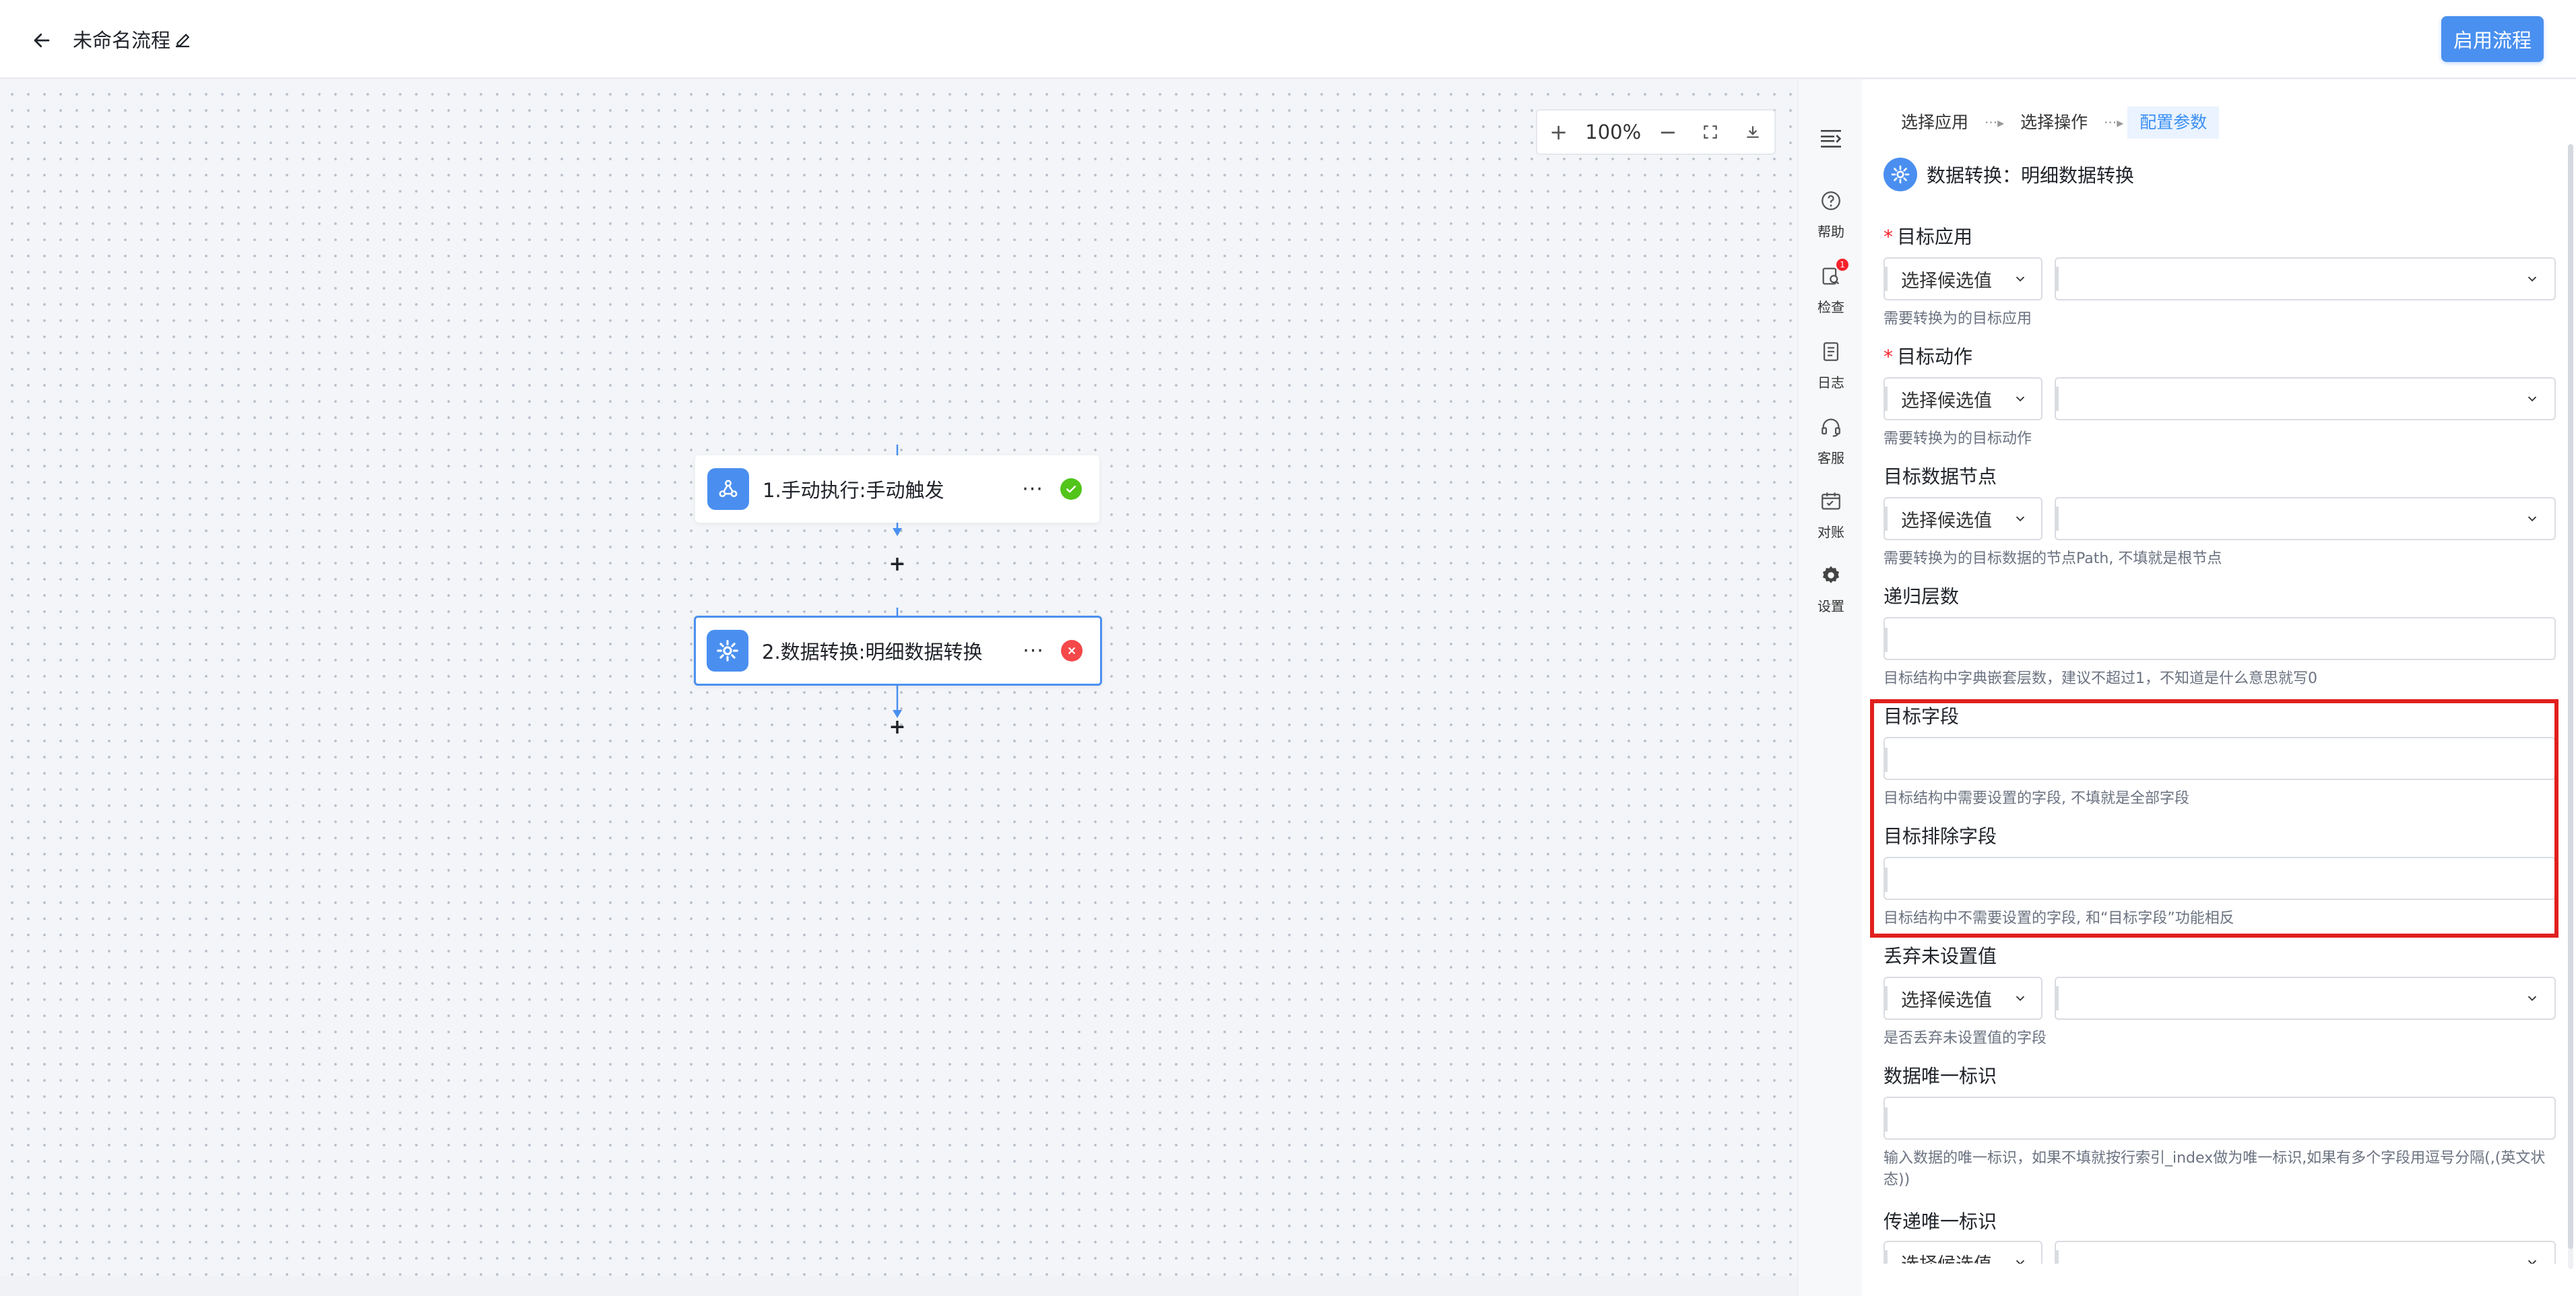 The height and width of the screenshot is (1296, 2576). What do you see at coordinates (2305, 998) in the screenshot?
I see `discard-unset-value-select` at bounding box center [2305, 998].